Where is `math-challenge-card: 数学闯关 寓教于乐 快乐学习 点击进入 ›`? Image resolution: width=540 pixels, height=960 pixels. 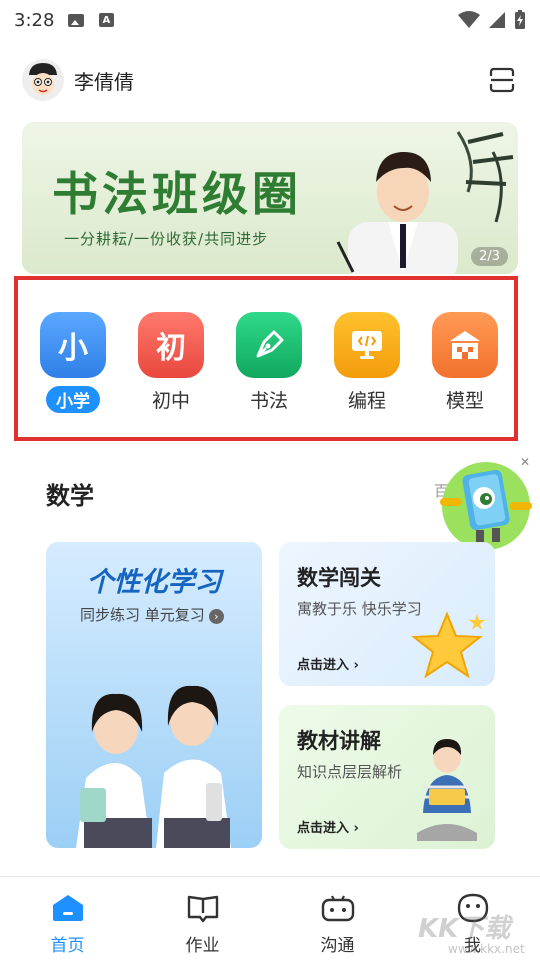 math-challenge-card: 数学闯关 寓教于乐 快乐学习 点击进入 › is located at coordinates (387, 614).